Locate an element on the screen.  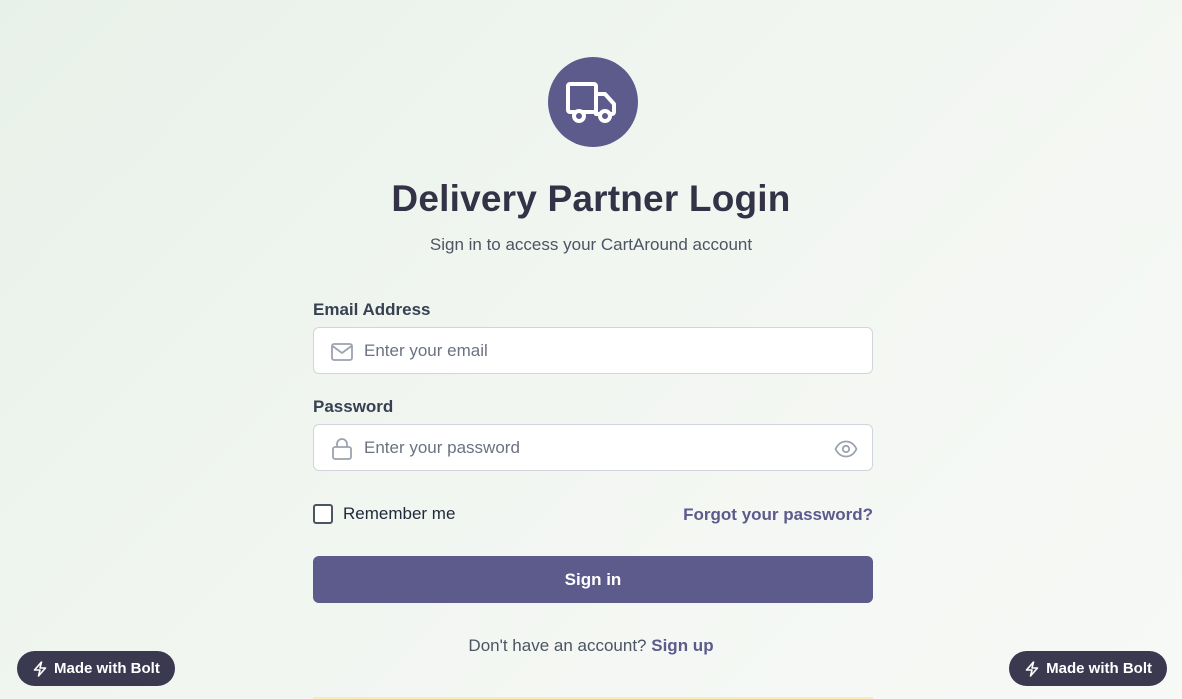
sign-up-link: Sign up is located at coordinates (682, 645).